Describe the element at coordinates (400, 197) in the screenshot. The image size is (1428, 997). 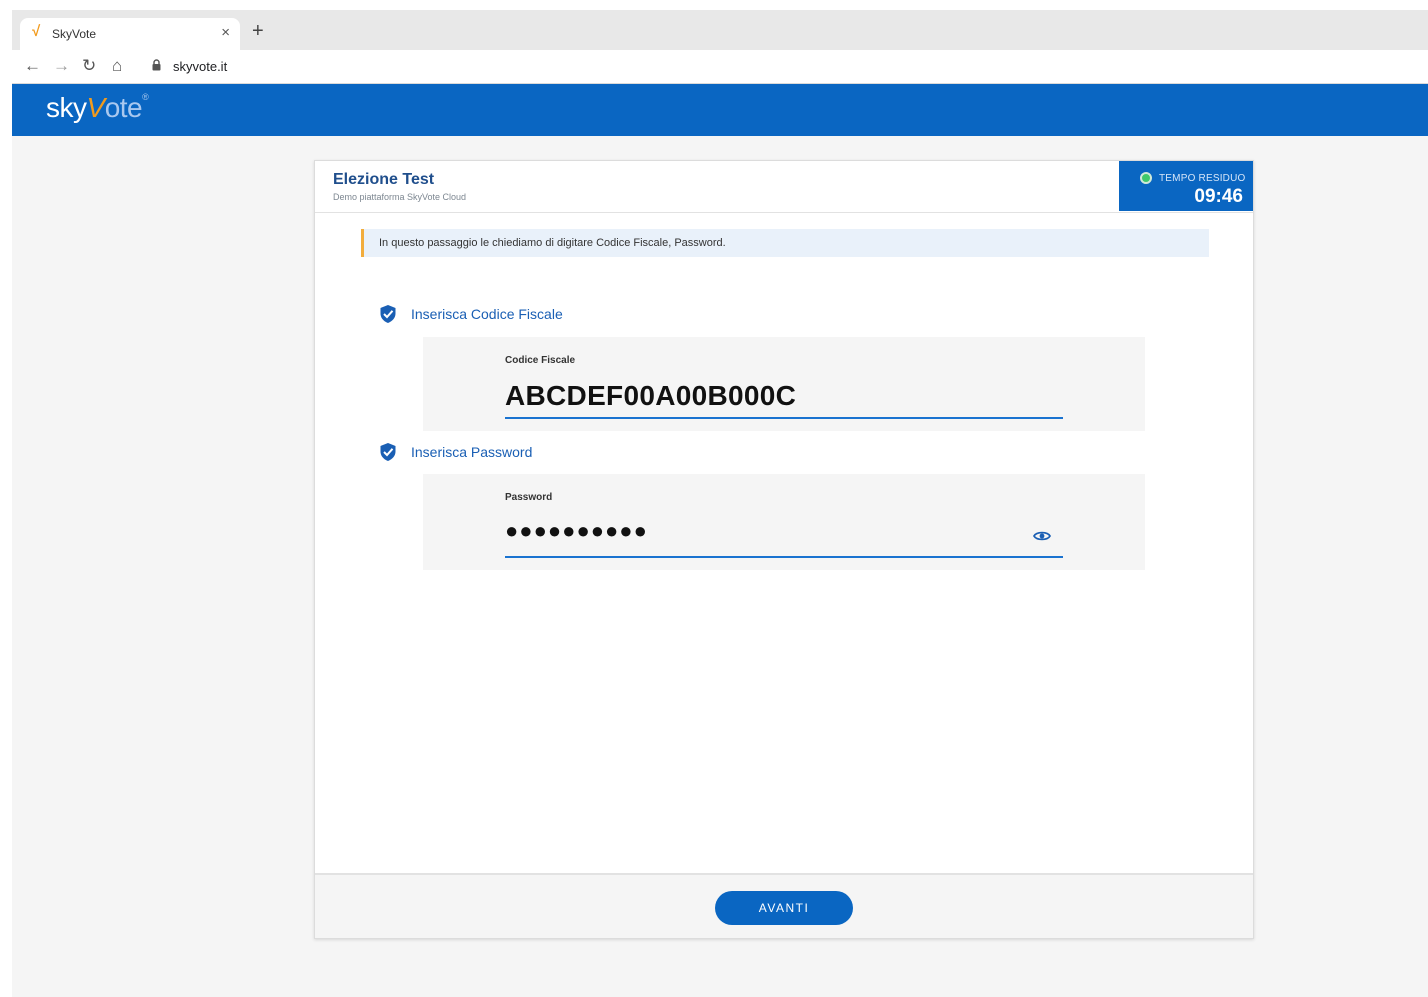
I see `election-subtitle: Demo piattaforma SkyVote Cloud` at that location.